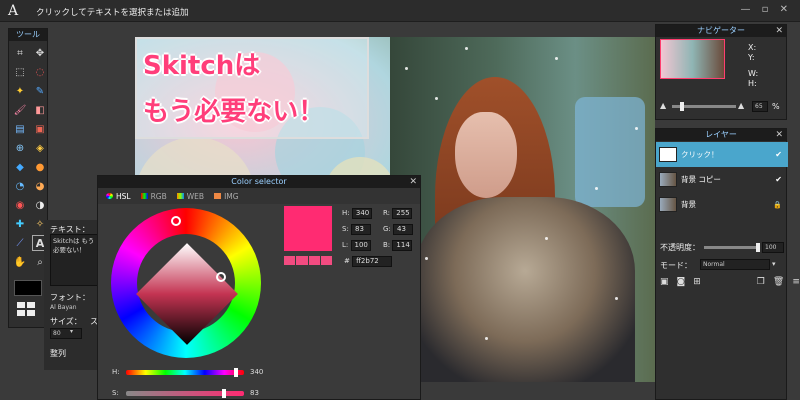 The width and height of the screenshot is (800, 400). What do you see at coordinates (732, 247) in the screenshot?
I see `opacity-slider` at bounding box center [732, 247].